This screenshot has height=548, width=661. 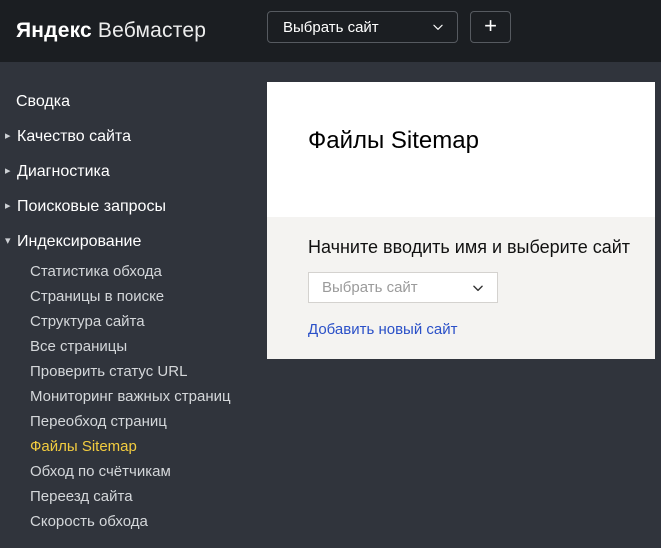 What do you see at coordinates (109, 371) in the screenshot?
I see `sidebar-subitem-label: Проверить статус URL` at bounding box center [109, 371].